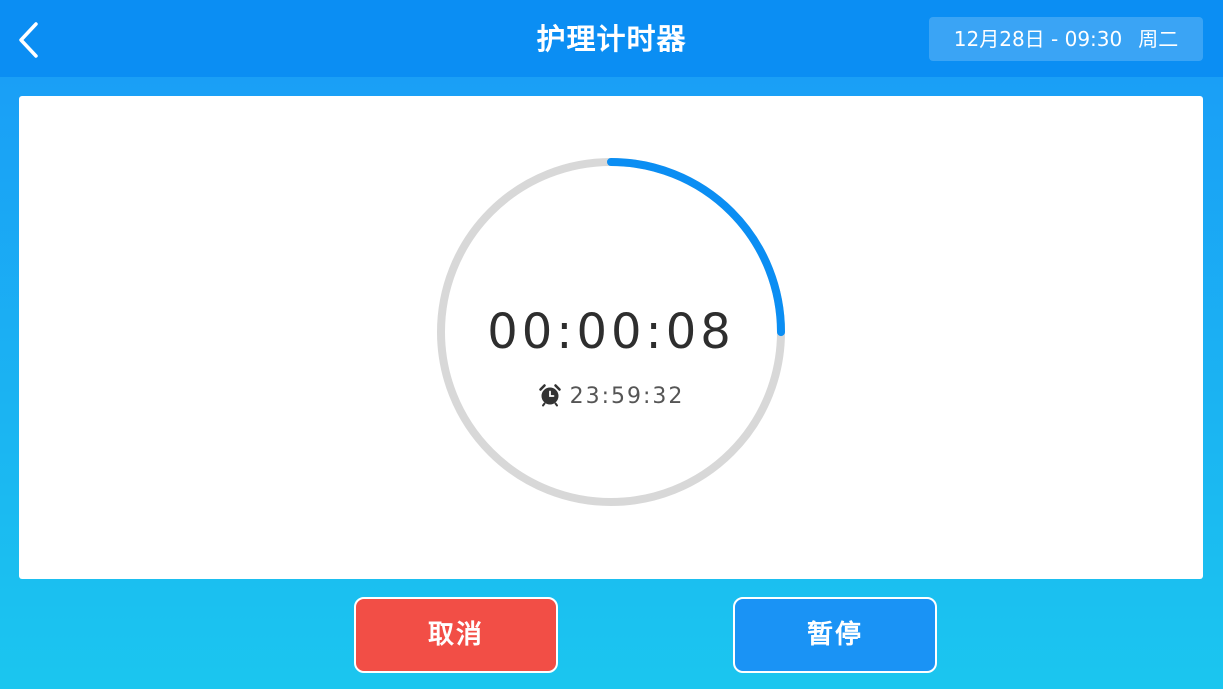  What do you see at coordinates (1158, 39) in the screenshot?
I see `weekday-text: 周二` at bounding box center [1158, 39].